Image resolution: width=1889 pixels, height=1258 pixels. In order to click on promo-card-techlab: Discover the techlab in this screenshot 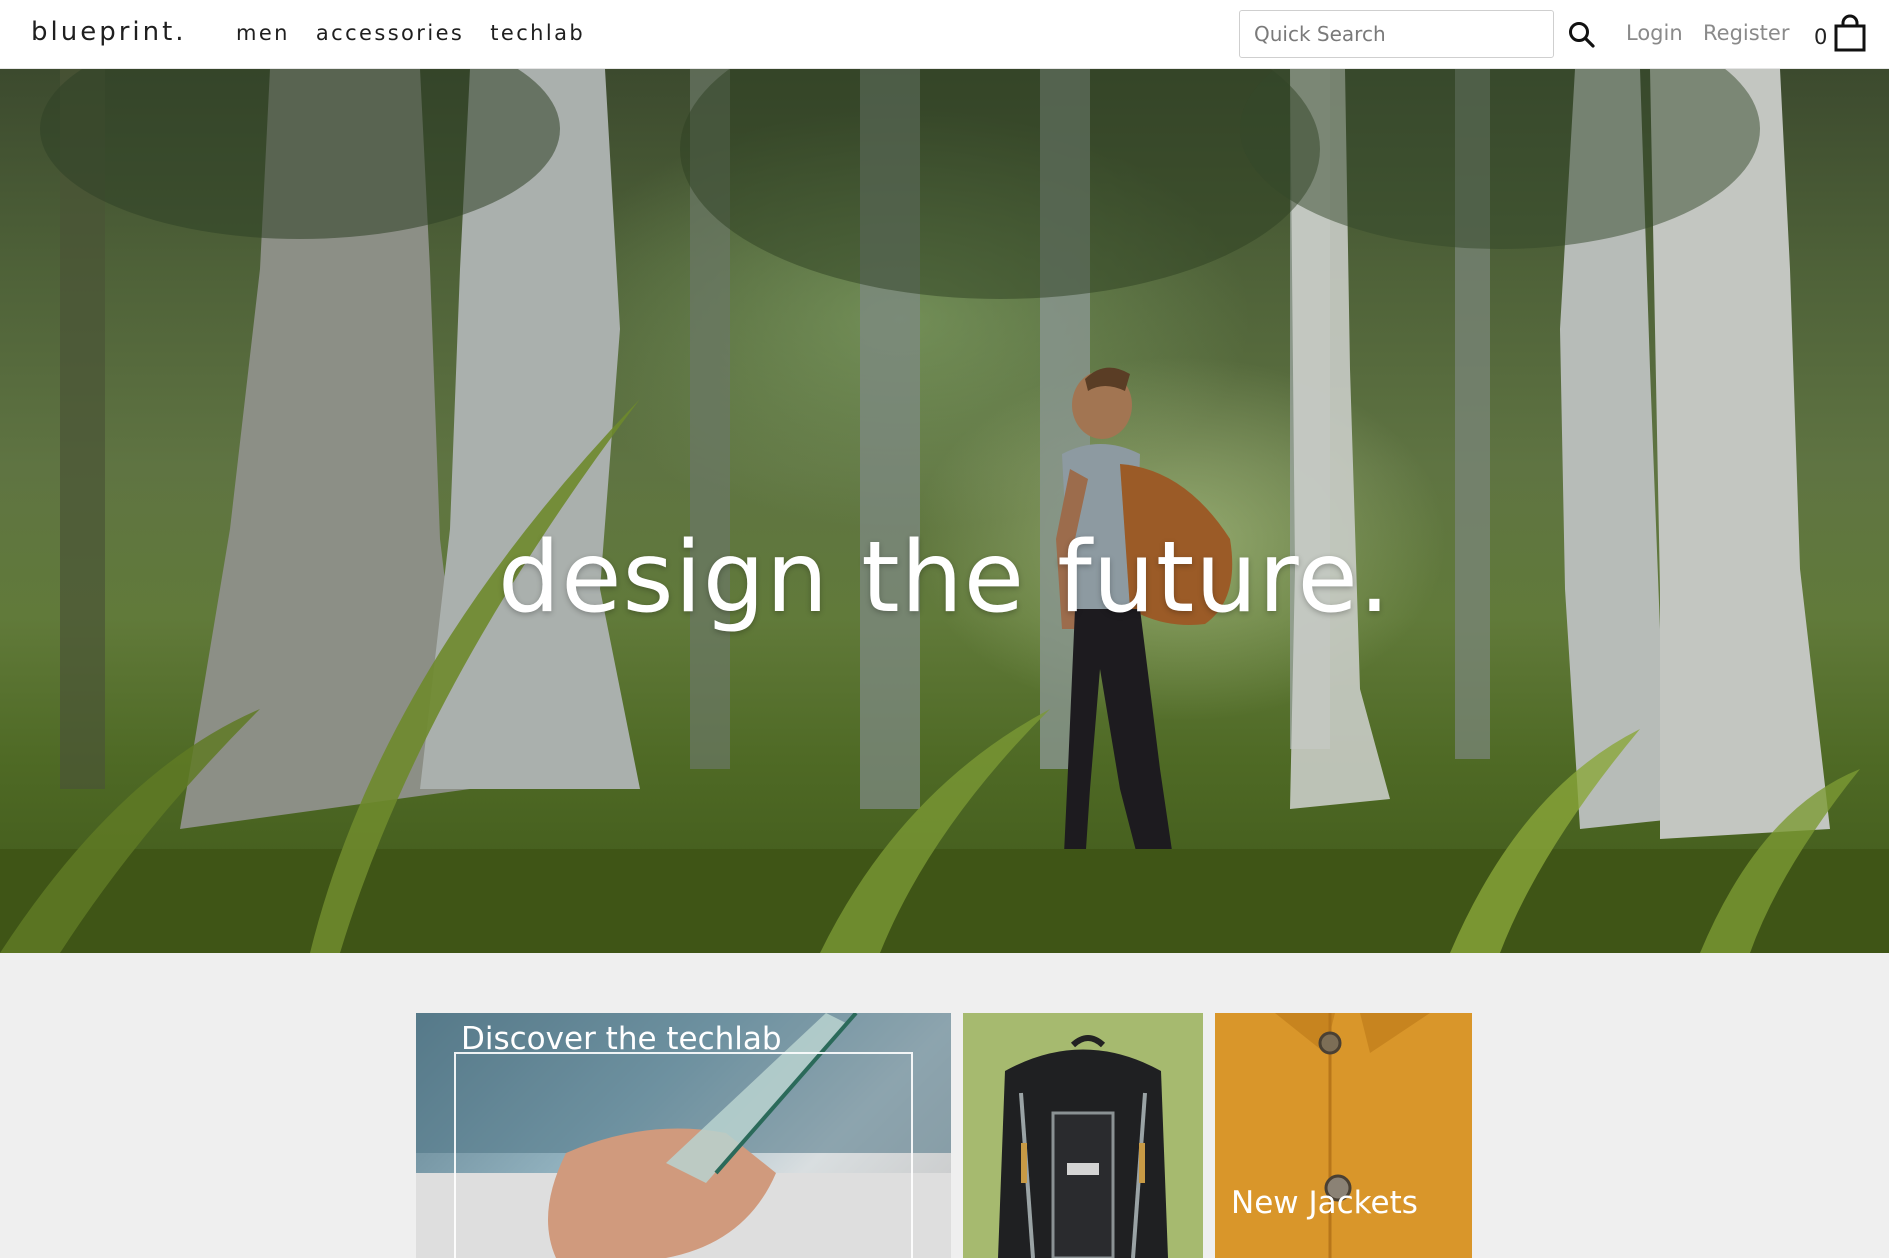, I will do `click(683, 1135)`.